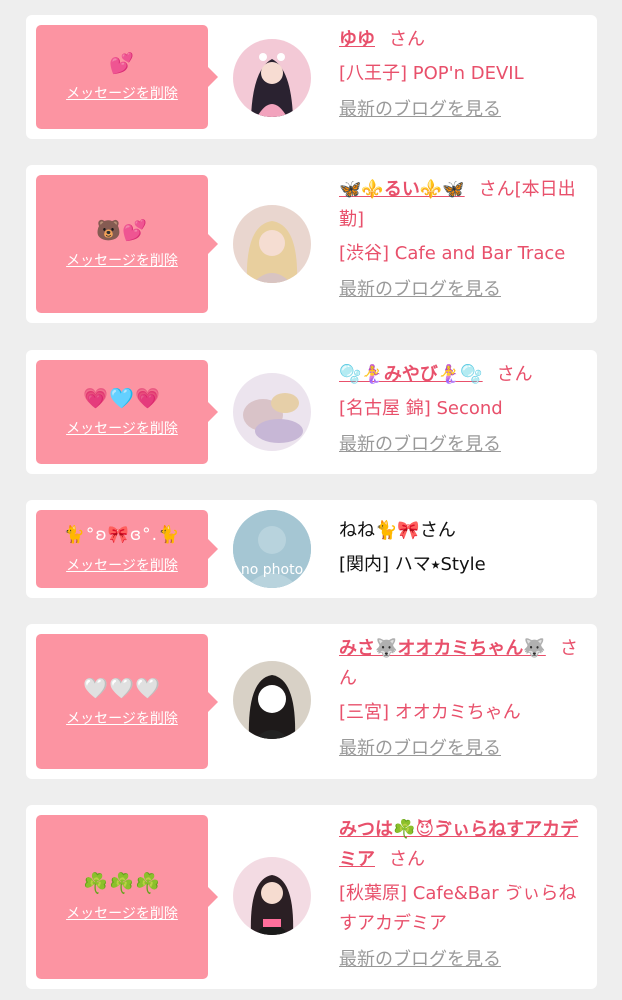  Describe the element at coordinates (458, 844) in the screenshot. I see `cast-name-link: みつは☘️😈ゔぃらねすアカデミア` at that location.